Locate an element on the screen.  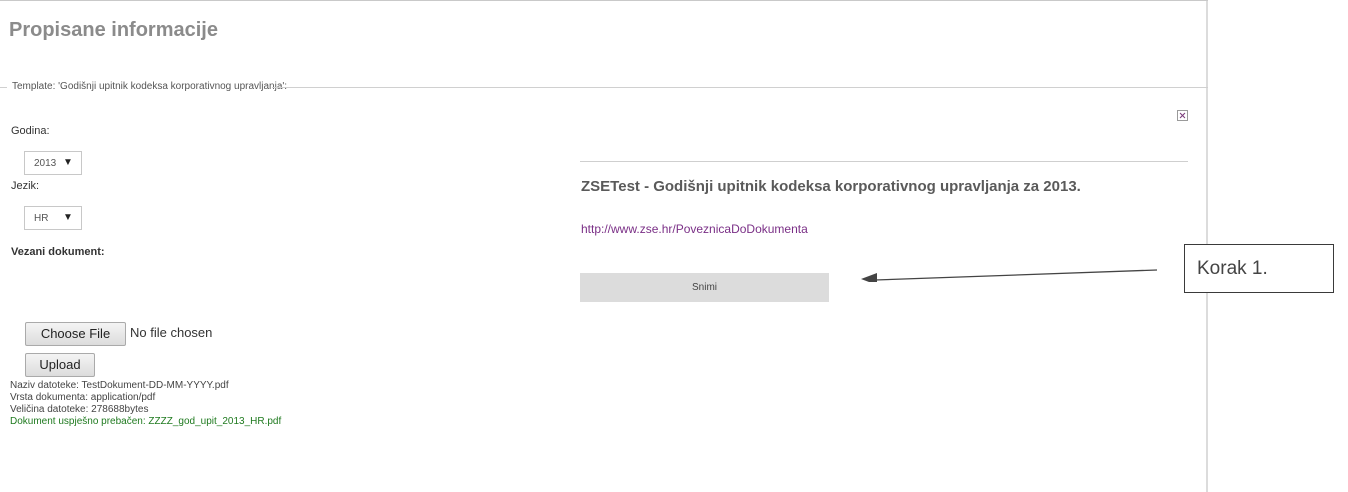
language-label: Jezik: is located at coordinates (25, 186).